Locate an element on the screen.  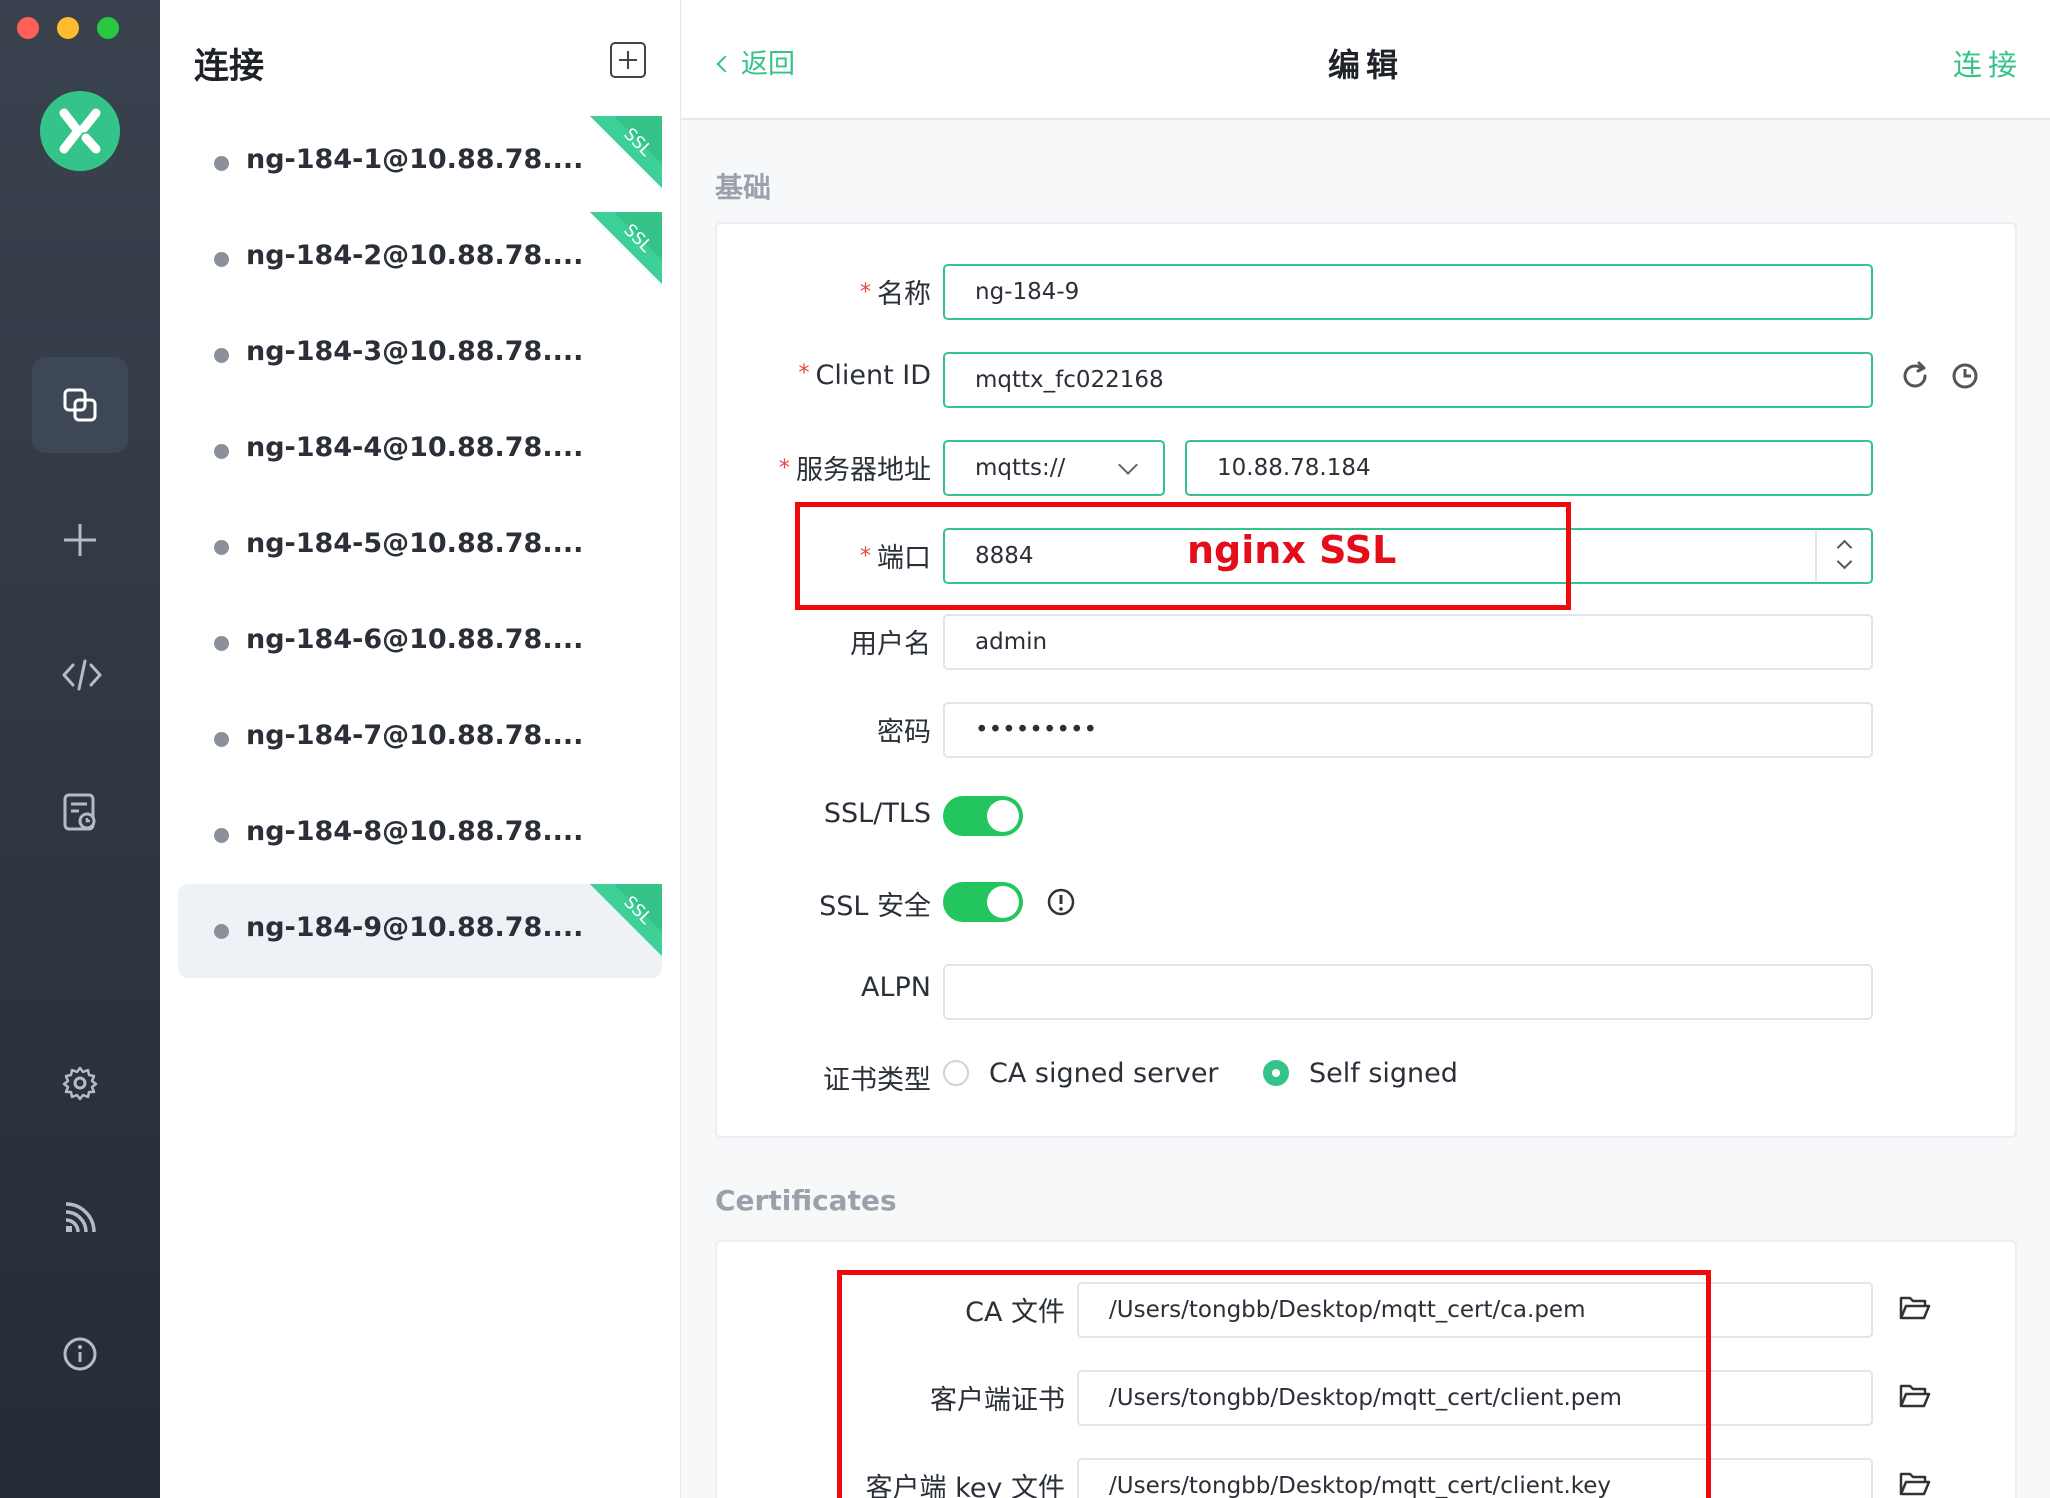
ca-file-browse-button is located at coordinates (1915, 1308).